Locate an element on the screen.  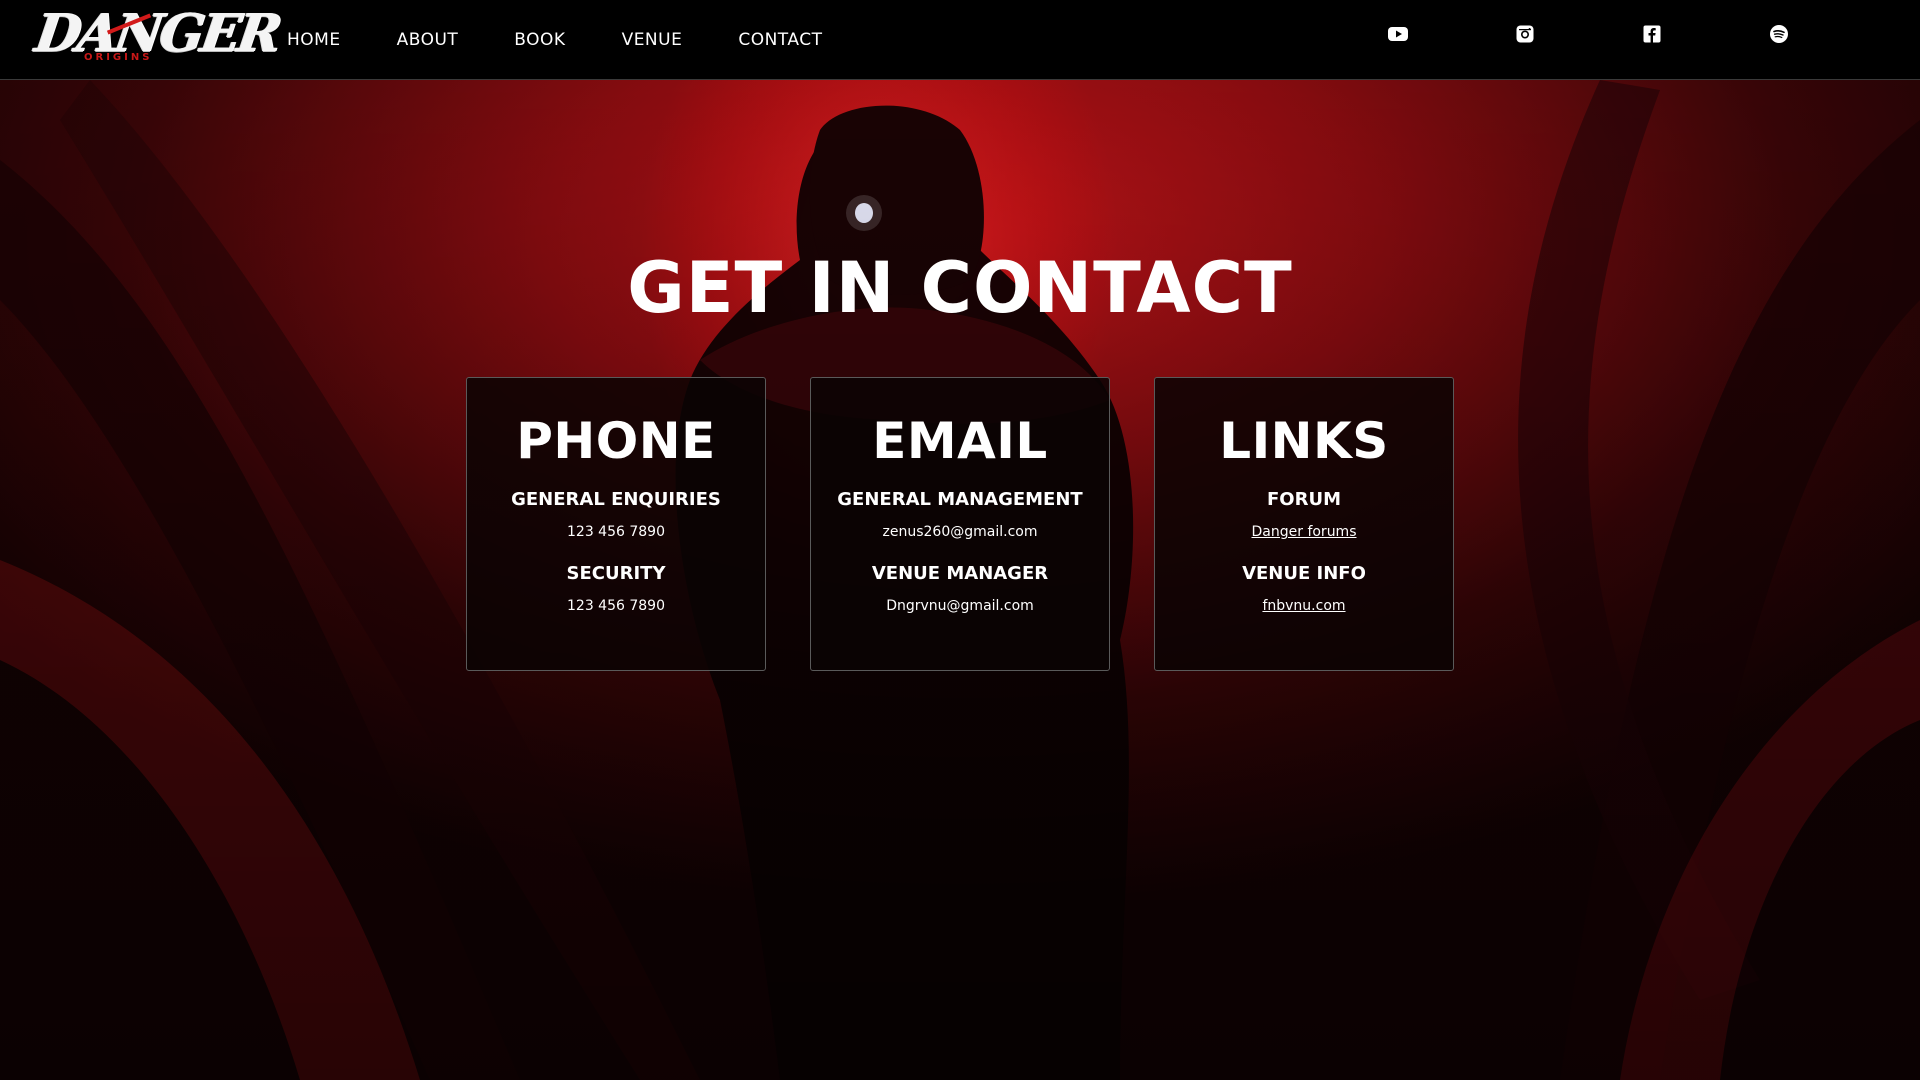
logo-wordmark: DANGER is located at coordinates (157, 33).